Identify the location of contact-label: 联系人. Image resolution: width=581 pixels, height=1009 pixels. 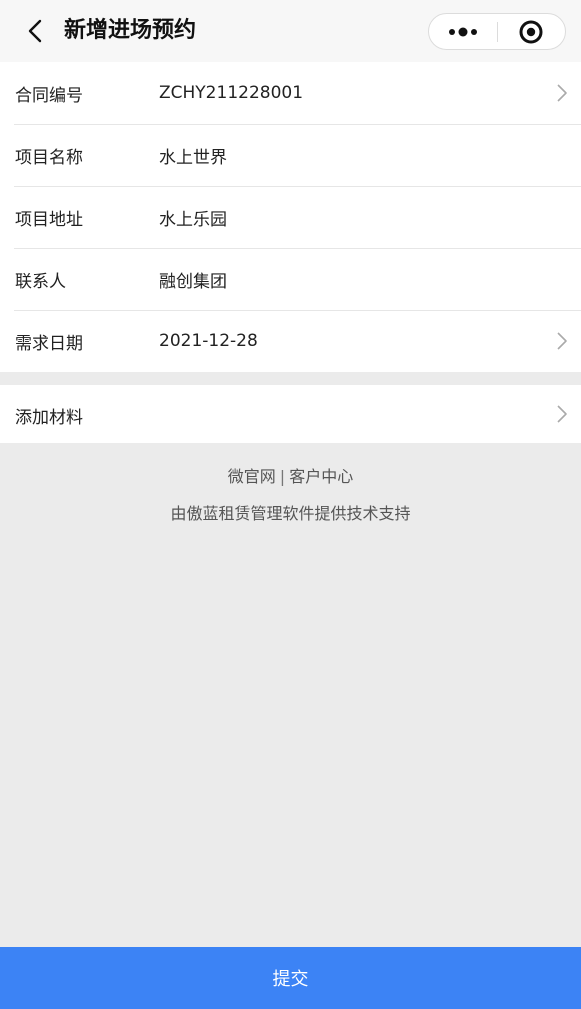
(40, 281).